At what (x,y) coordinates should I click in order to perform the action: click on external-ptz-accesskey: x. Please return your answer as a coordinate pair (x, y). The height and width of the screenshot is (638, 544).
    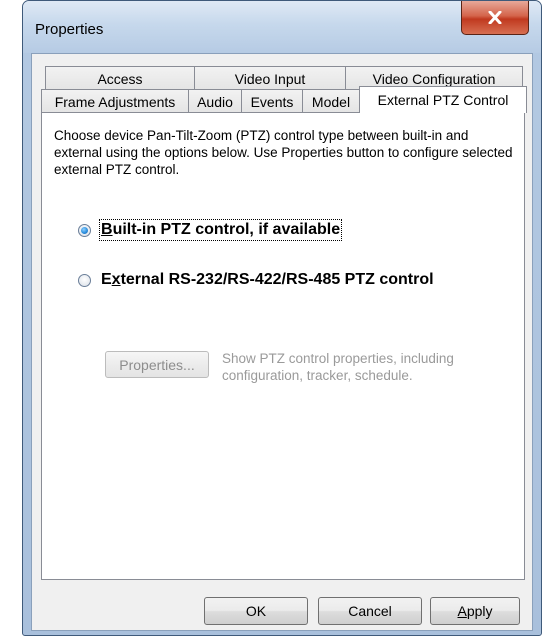
    Looking at the image, I should click on (116, 279).